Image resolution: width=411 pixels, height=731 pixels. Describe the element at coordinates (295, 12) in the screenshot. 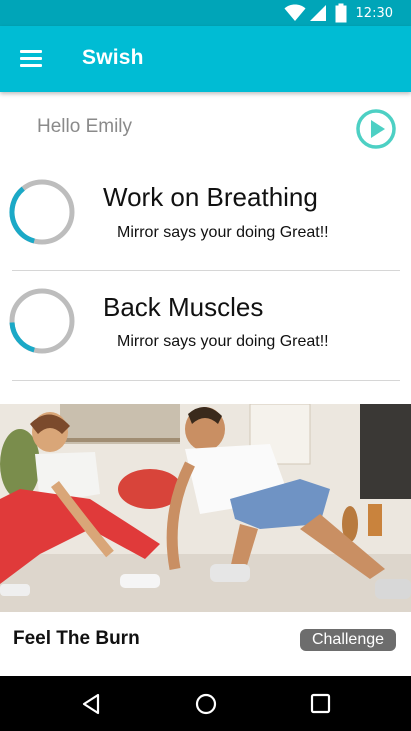

I see `wifi-icon` at that location.